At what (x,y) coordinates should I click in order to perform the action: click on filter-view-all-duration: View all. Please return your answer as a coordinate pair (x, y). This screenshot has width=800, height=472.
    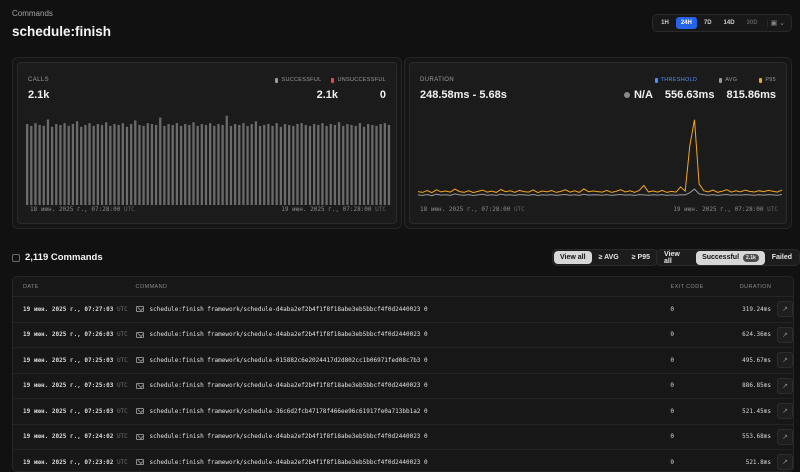
    Looking at the image, I should click on (573, 257).